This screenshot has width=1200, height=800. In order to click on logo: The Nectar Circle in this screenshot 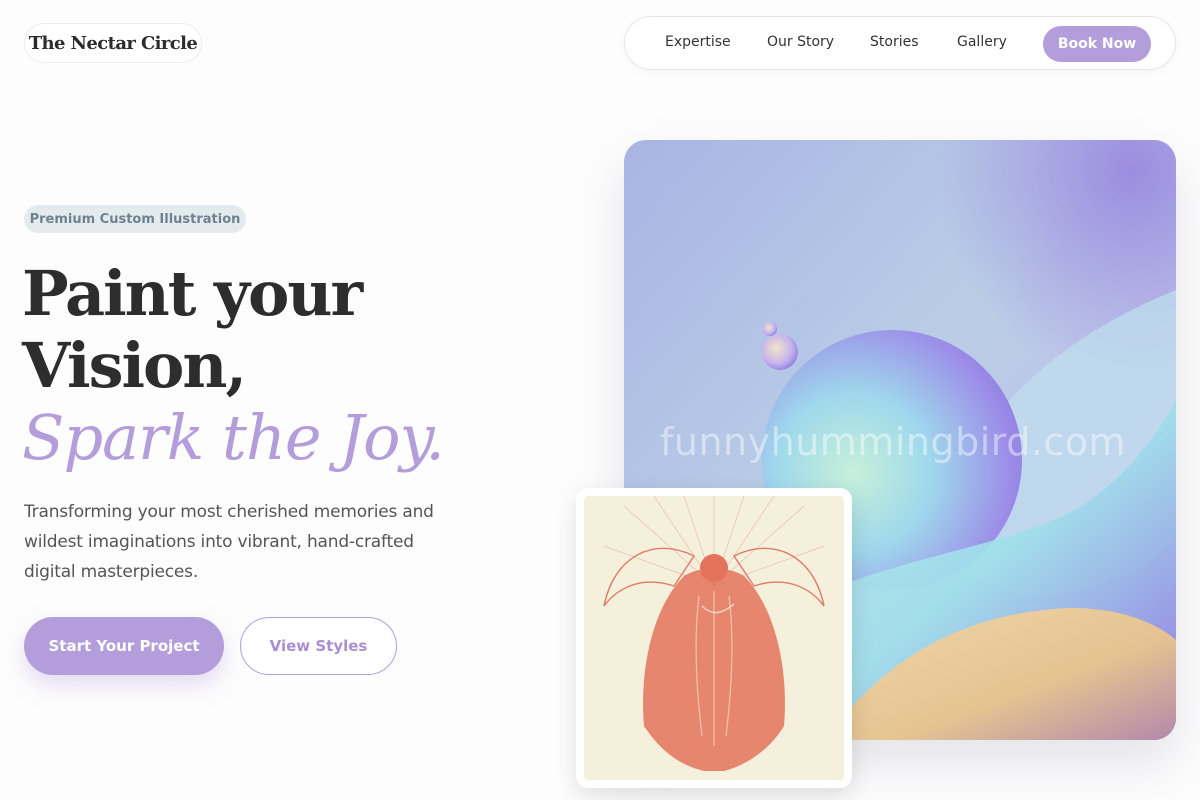, I will do `click(113, 43)`.